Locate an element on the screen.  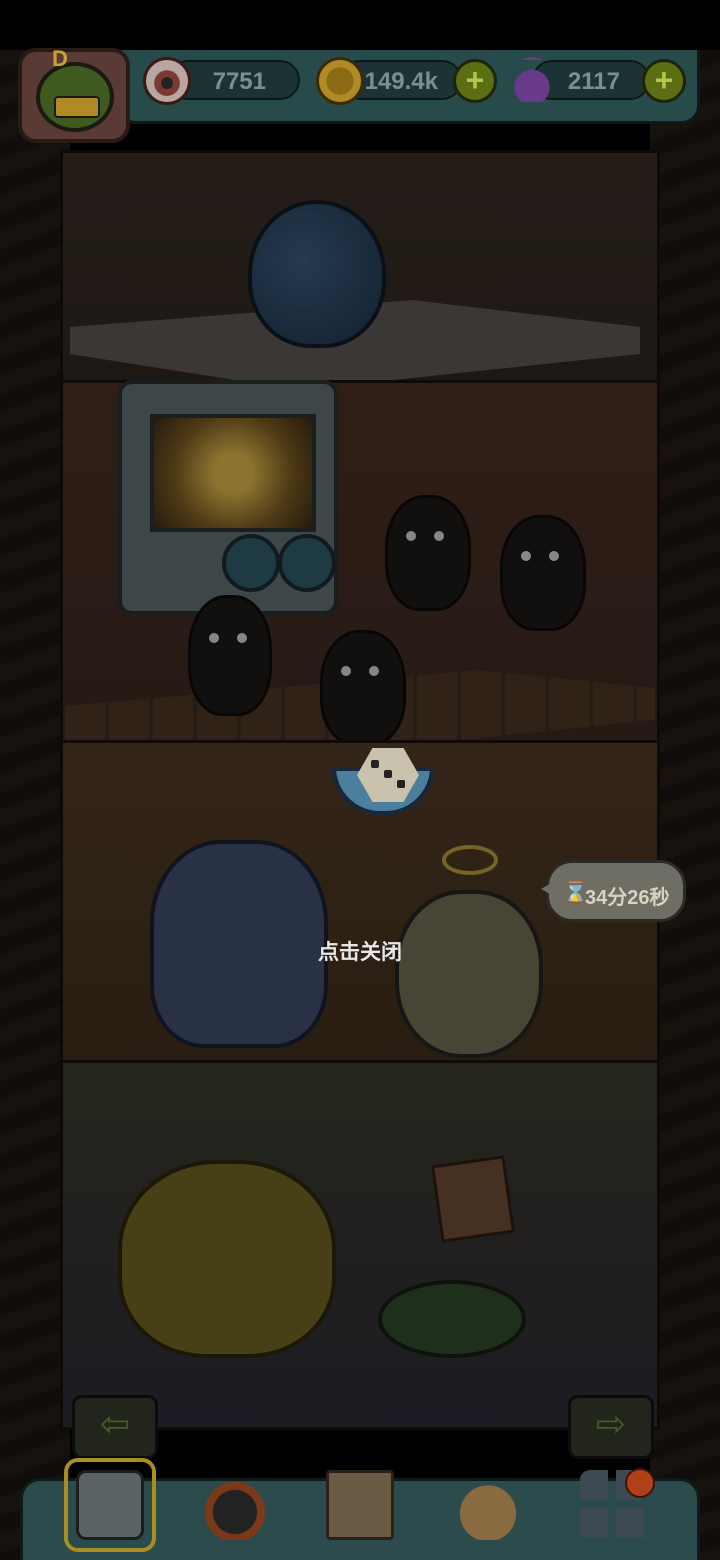
coin-bag-icon is located at coordinates (488, 1505).